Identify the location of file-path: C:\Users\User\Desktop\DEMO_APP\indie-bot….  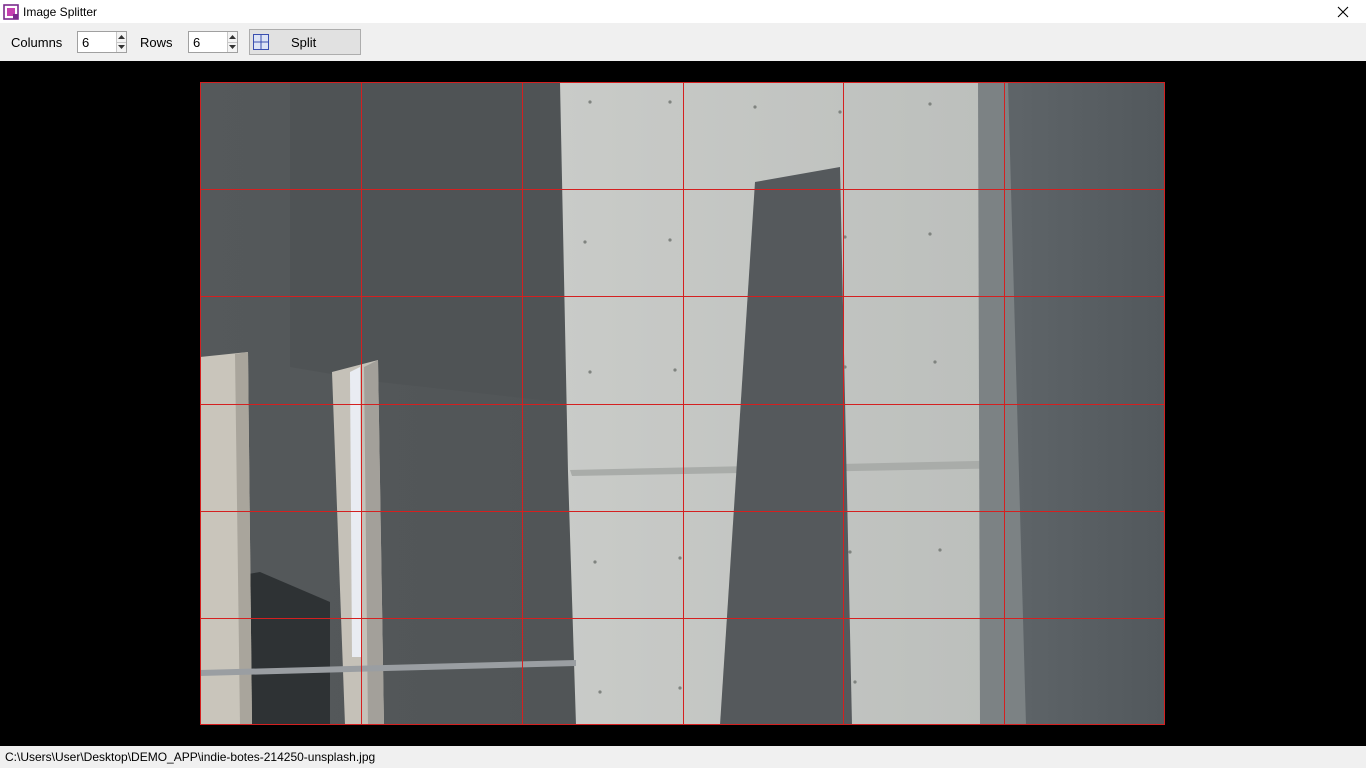
(190, 757).